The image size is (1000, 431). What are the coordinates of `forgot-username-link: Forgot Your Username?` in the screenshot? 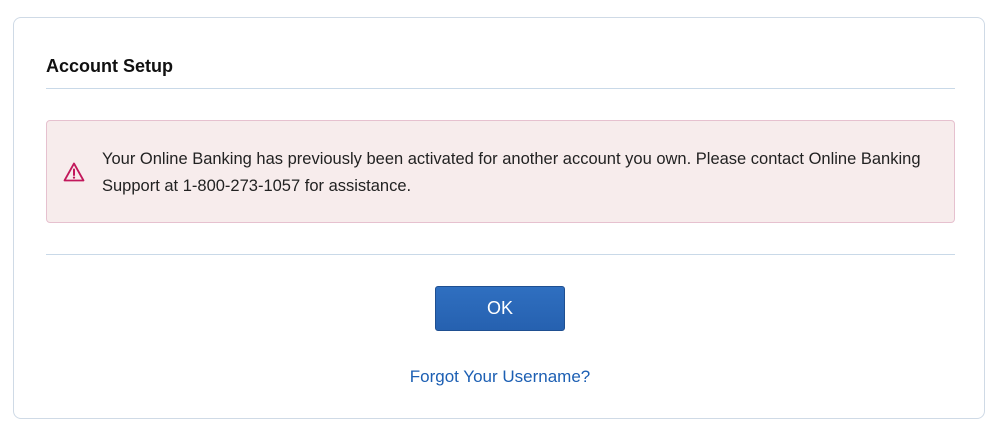 It's located at (500, 376).